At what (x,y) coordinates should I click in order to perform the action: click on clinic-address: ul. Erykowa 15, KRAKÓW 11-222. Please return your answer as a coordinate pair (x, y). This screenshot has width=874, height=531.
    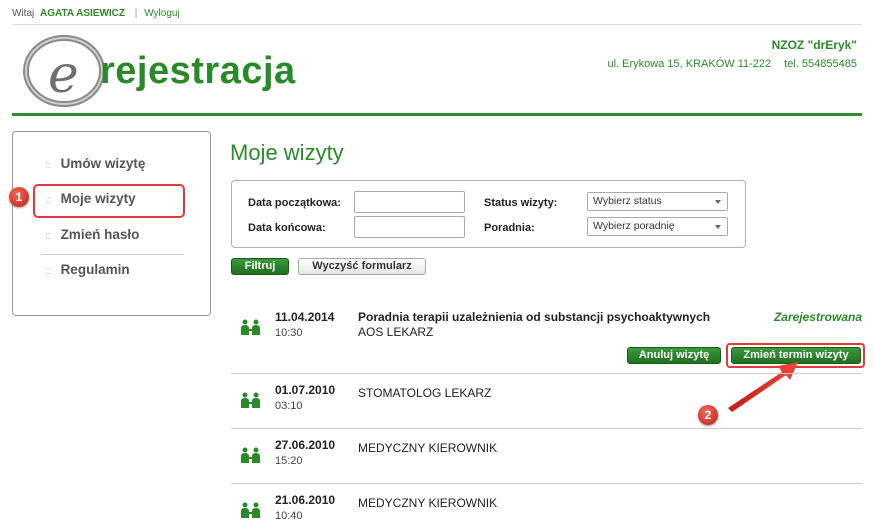
    Looking at the image, I should click on (689, 64).